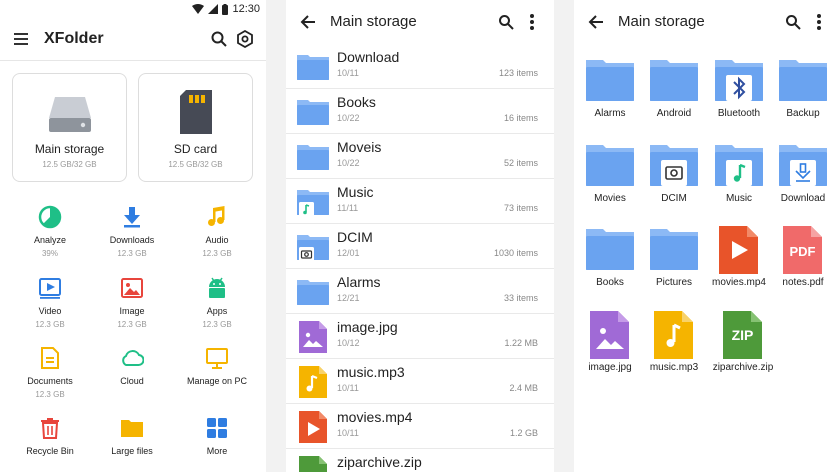  I want to click on list-item: ziparchive.zip, so click(420, 460).